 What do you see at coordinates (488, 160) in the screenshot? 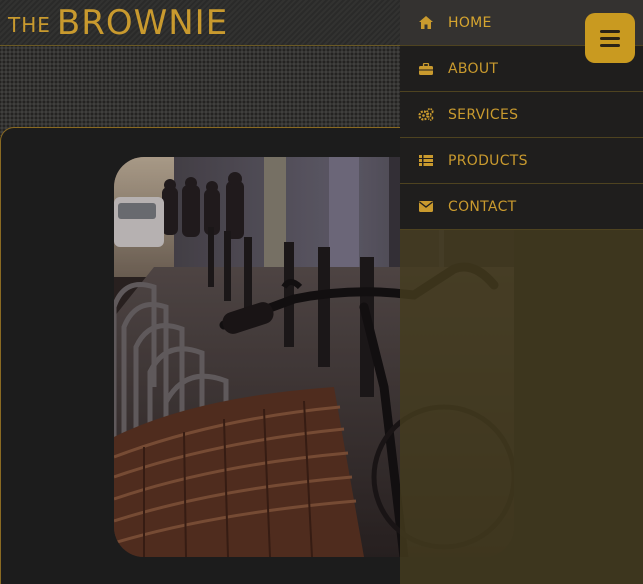
I see `nav-label-products: PRODUCTS` at bounding box center [488, 160].